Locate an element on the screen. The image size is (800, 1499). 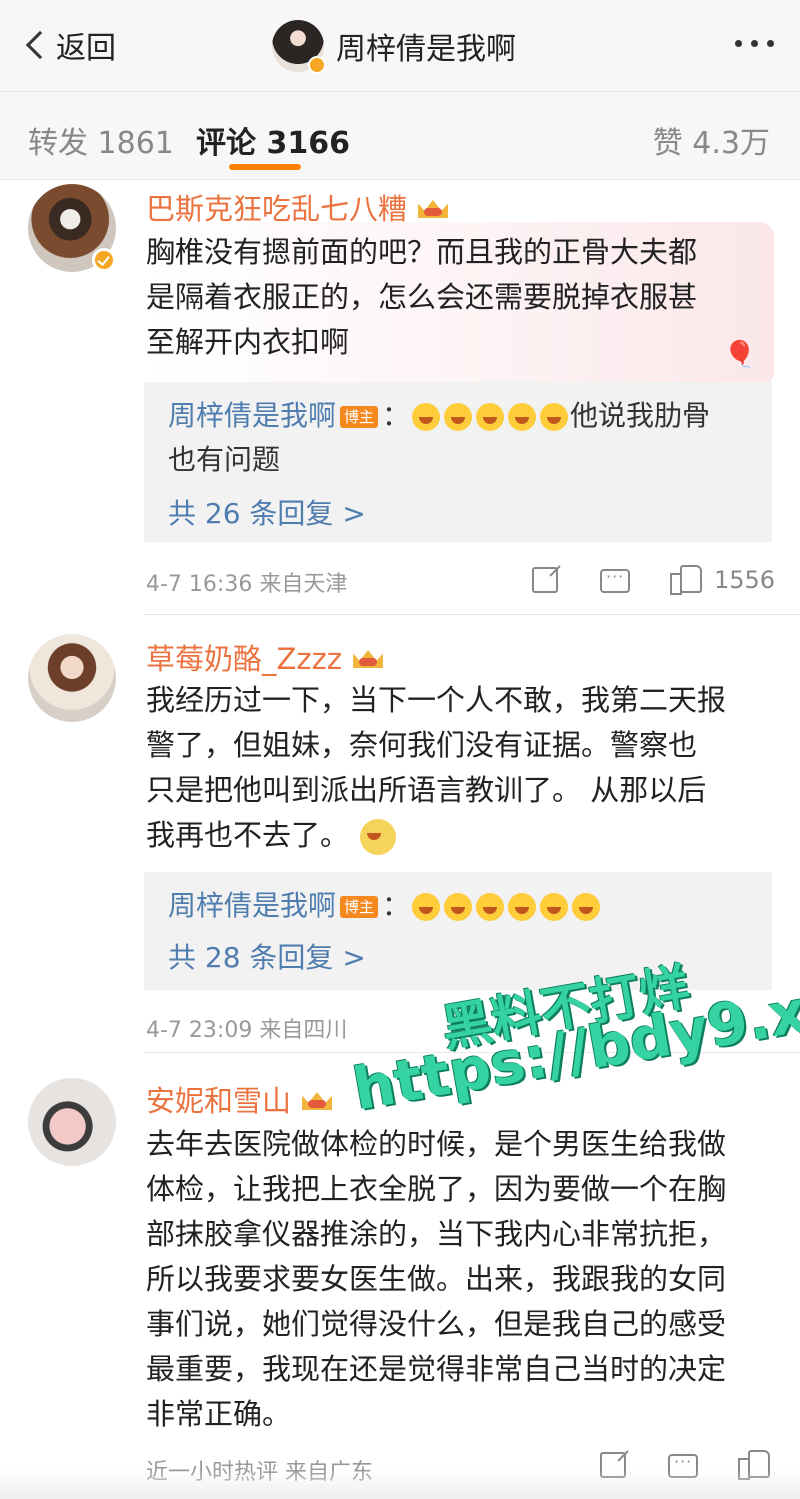
view-more-replies-link: 共 26 条回复 > is located at coordinates (267, 512).